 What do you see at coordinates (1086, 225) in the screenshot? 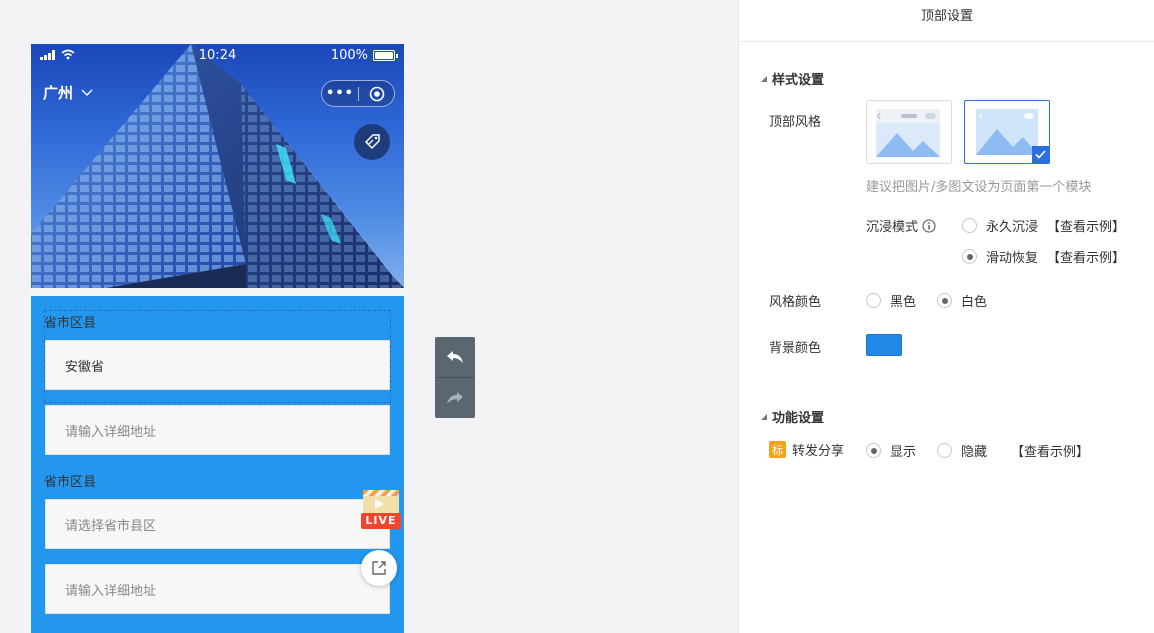
I see `example-link-permanent: 【查看示例】` at bounding box center [1086, 225].